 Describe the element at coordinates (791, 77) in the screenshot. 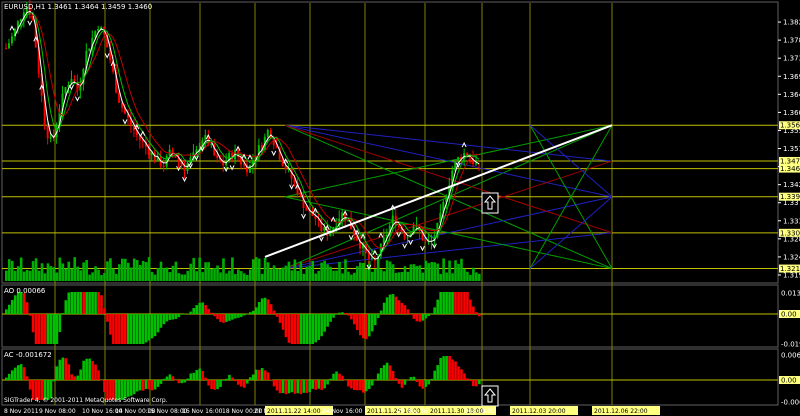

I see `price-tick-label: 1.3690` at that location.